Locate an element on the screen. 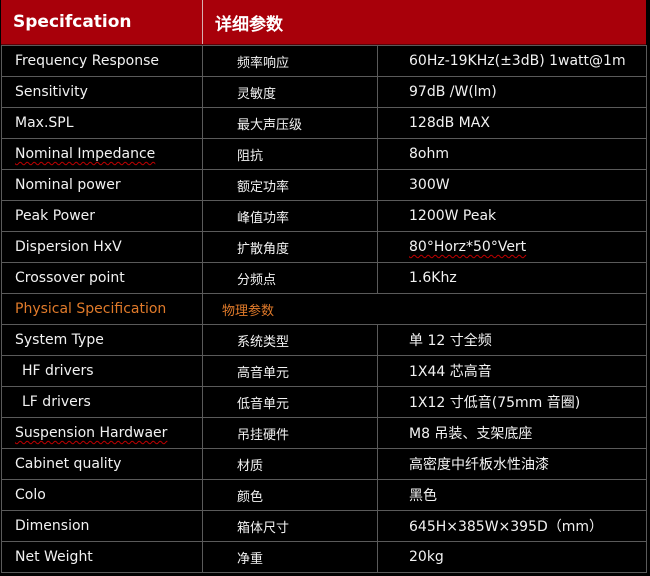 The height and width of the screenshot is (576, 650). table-row: Colo 颜色 黑色 is located at coordinates (324, 495).